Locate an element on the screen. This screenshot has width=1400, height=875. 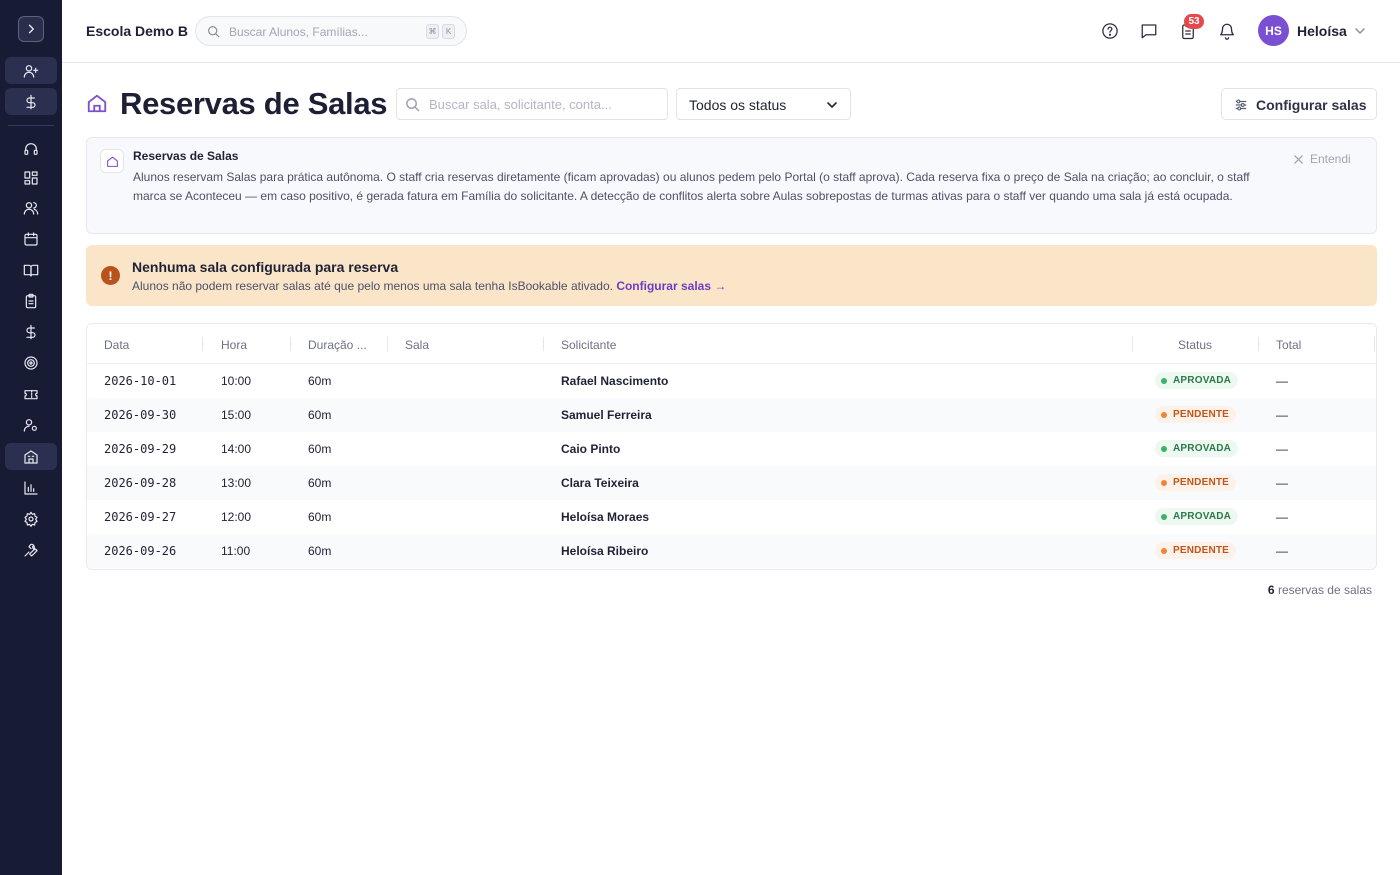
chevron-down-icon is located at coordinates (1360, 31).